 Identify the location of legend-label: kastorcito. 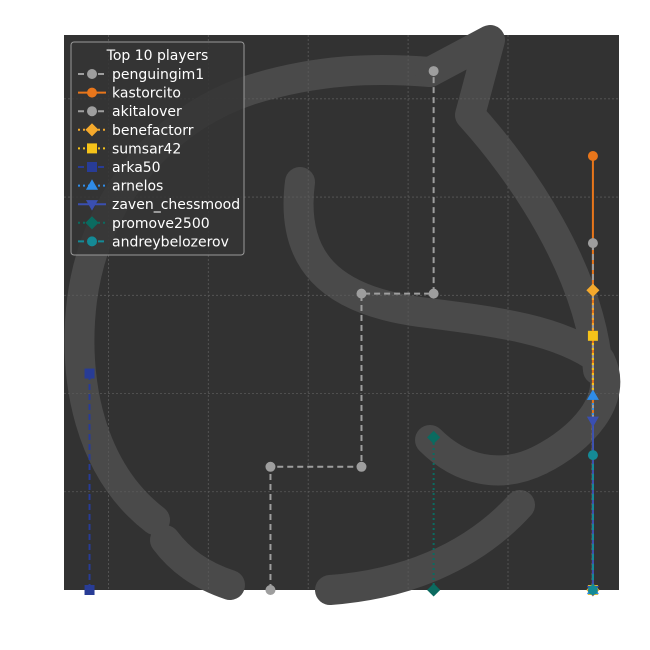
(146, 94).